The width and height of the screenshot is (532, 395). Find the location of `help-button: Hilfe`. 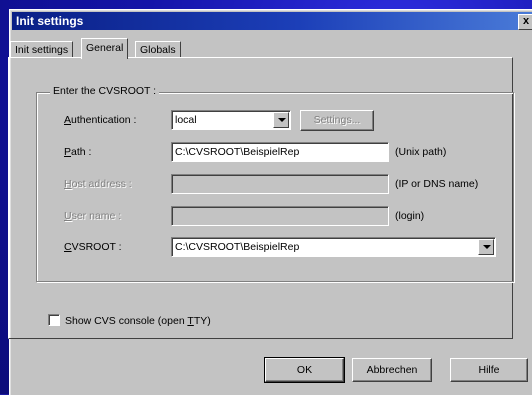

help-button: Hilfe is located at coordinates (489, 370).